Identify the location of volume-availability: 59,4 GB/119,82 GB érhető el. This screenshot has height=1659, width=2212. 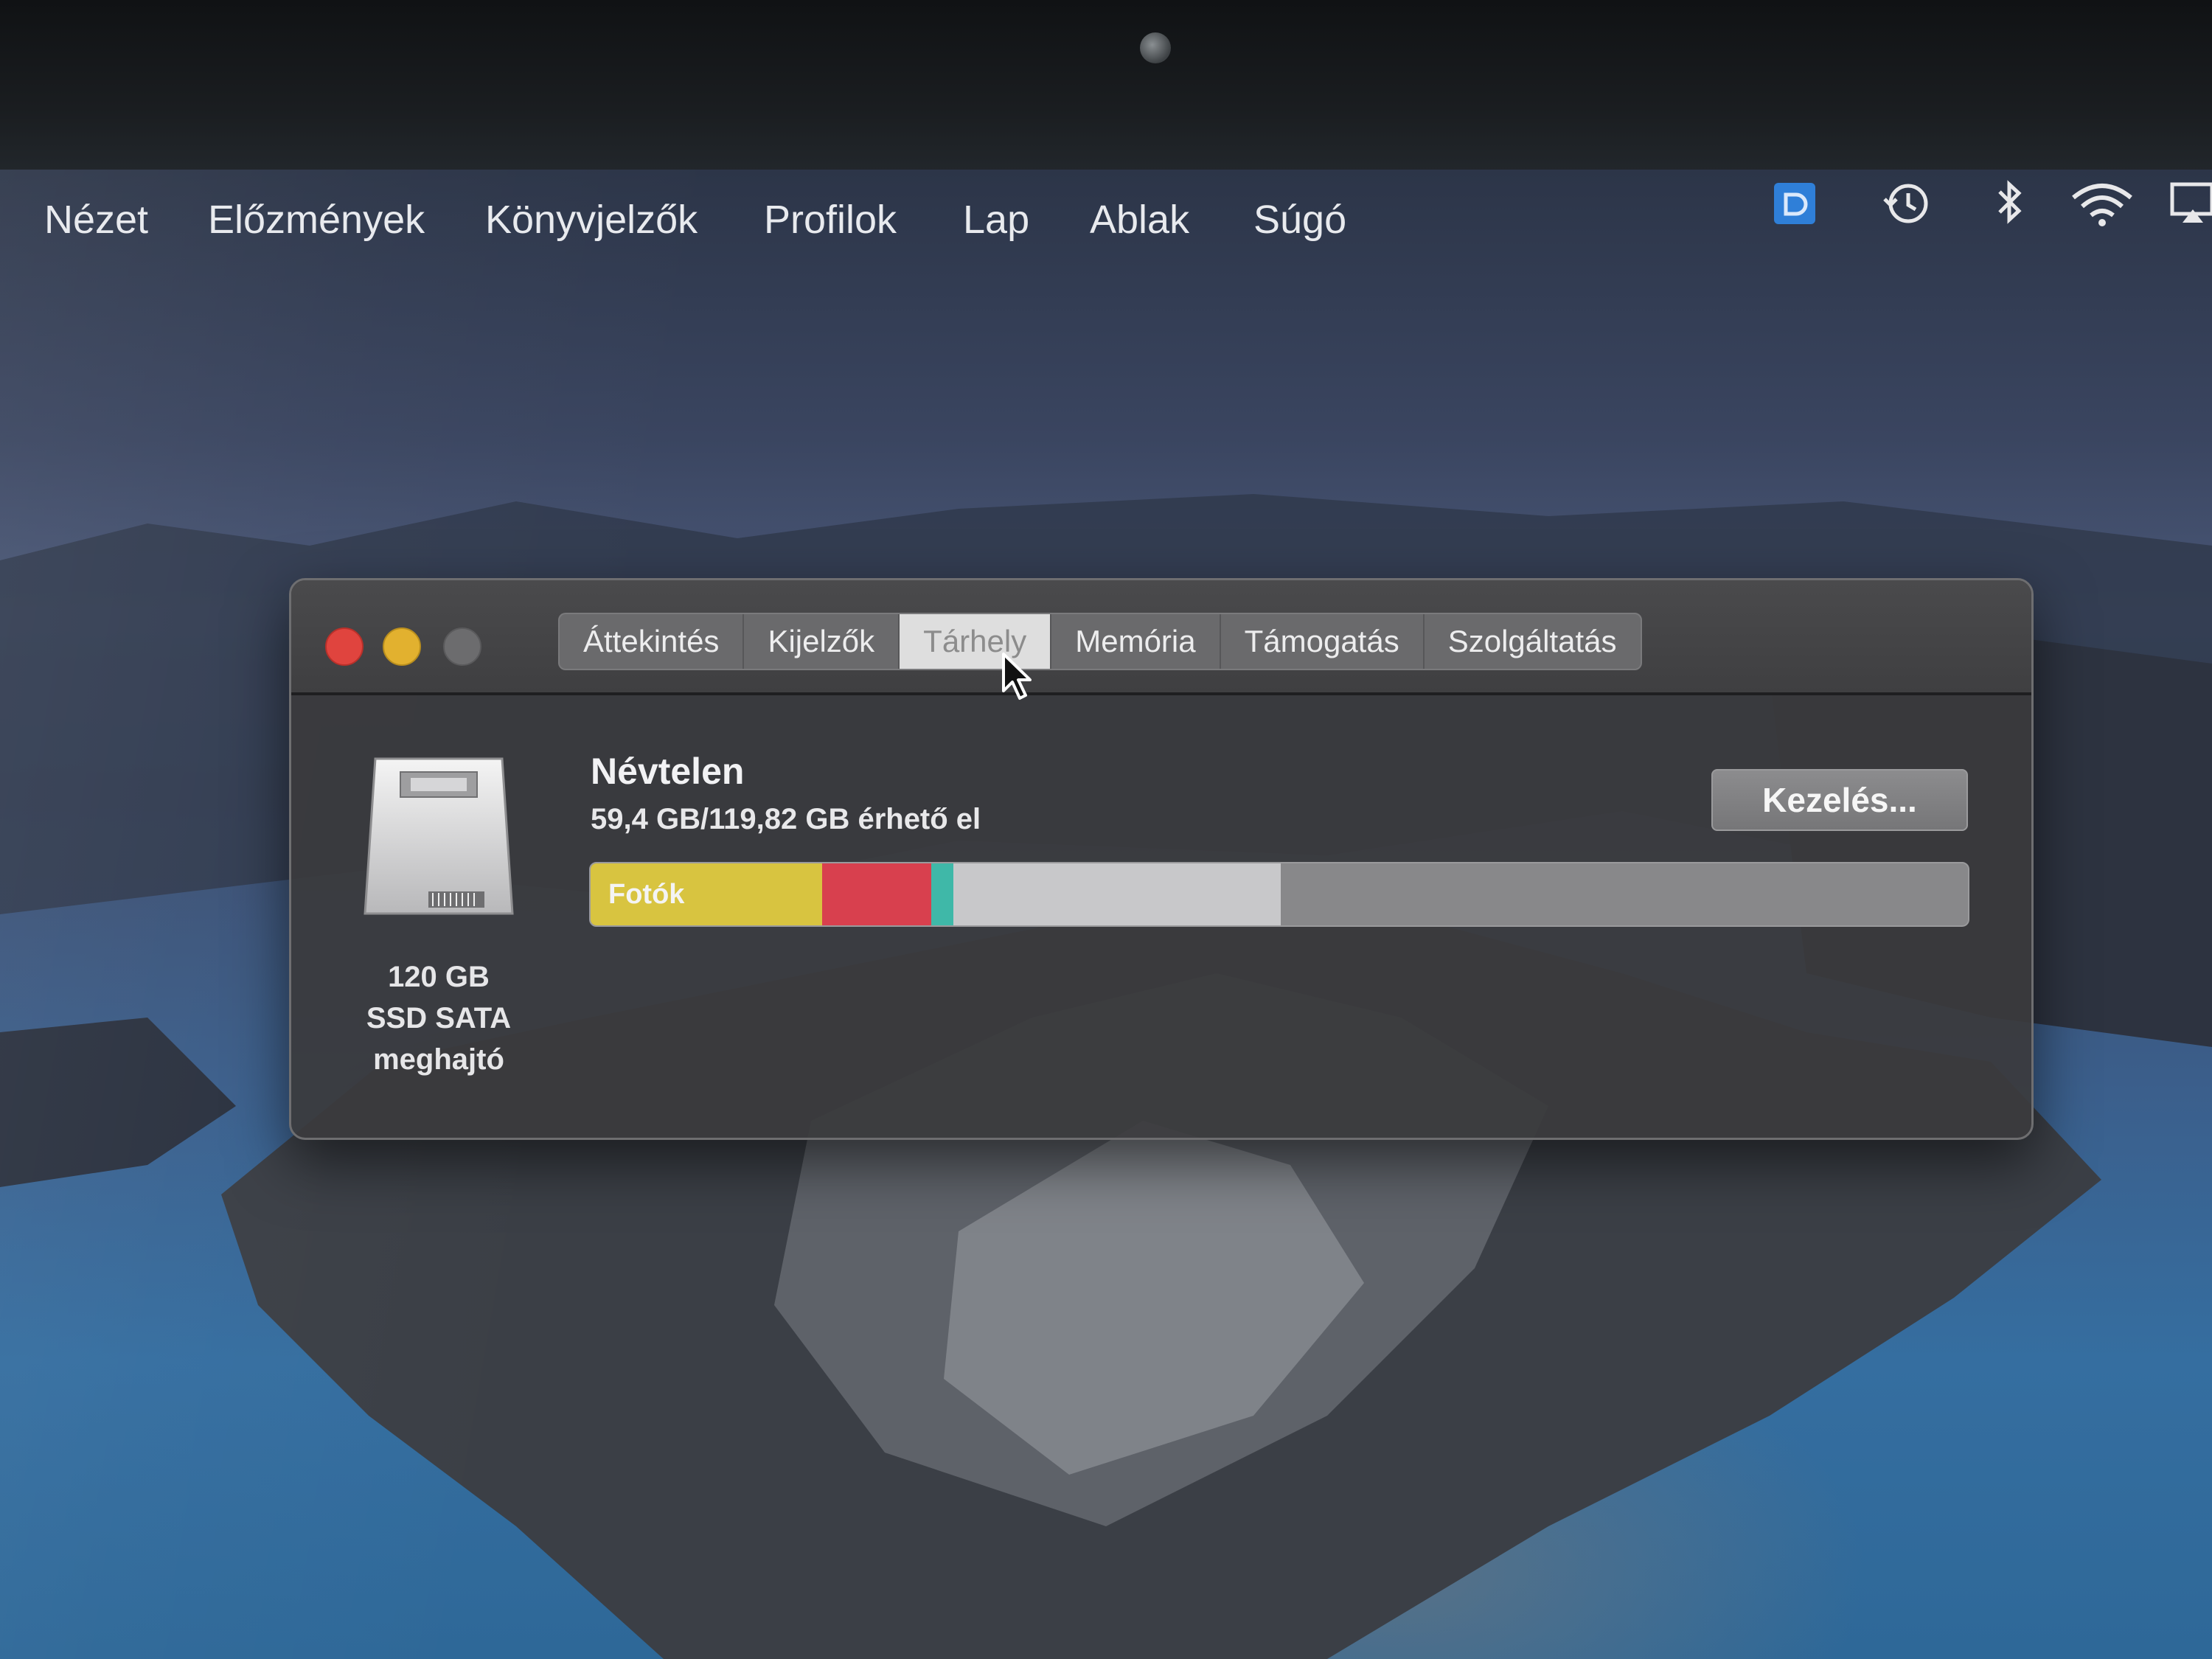
(786, 819).